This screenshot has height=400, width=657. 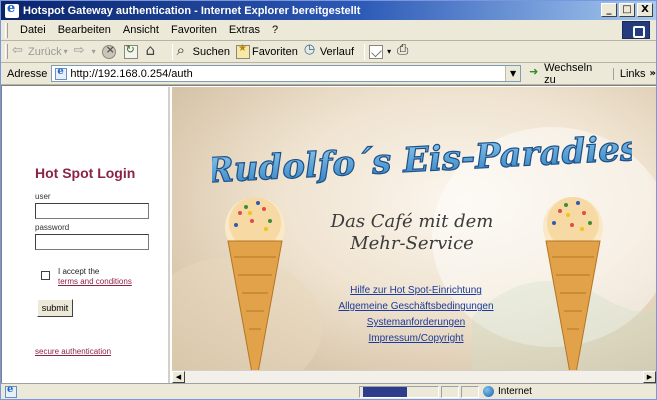 What do you see at coordinates (416, 290) in the screenshot?
I see `link-hotspot-help: Hilfe zur Hot Spot-Einrichtung` at bounding box center [416, 290].